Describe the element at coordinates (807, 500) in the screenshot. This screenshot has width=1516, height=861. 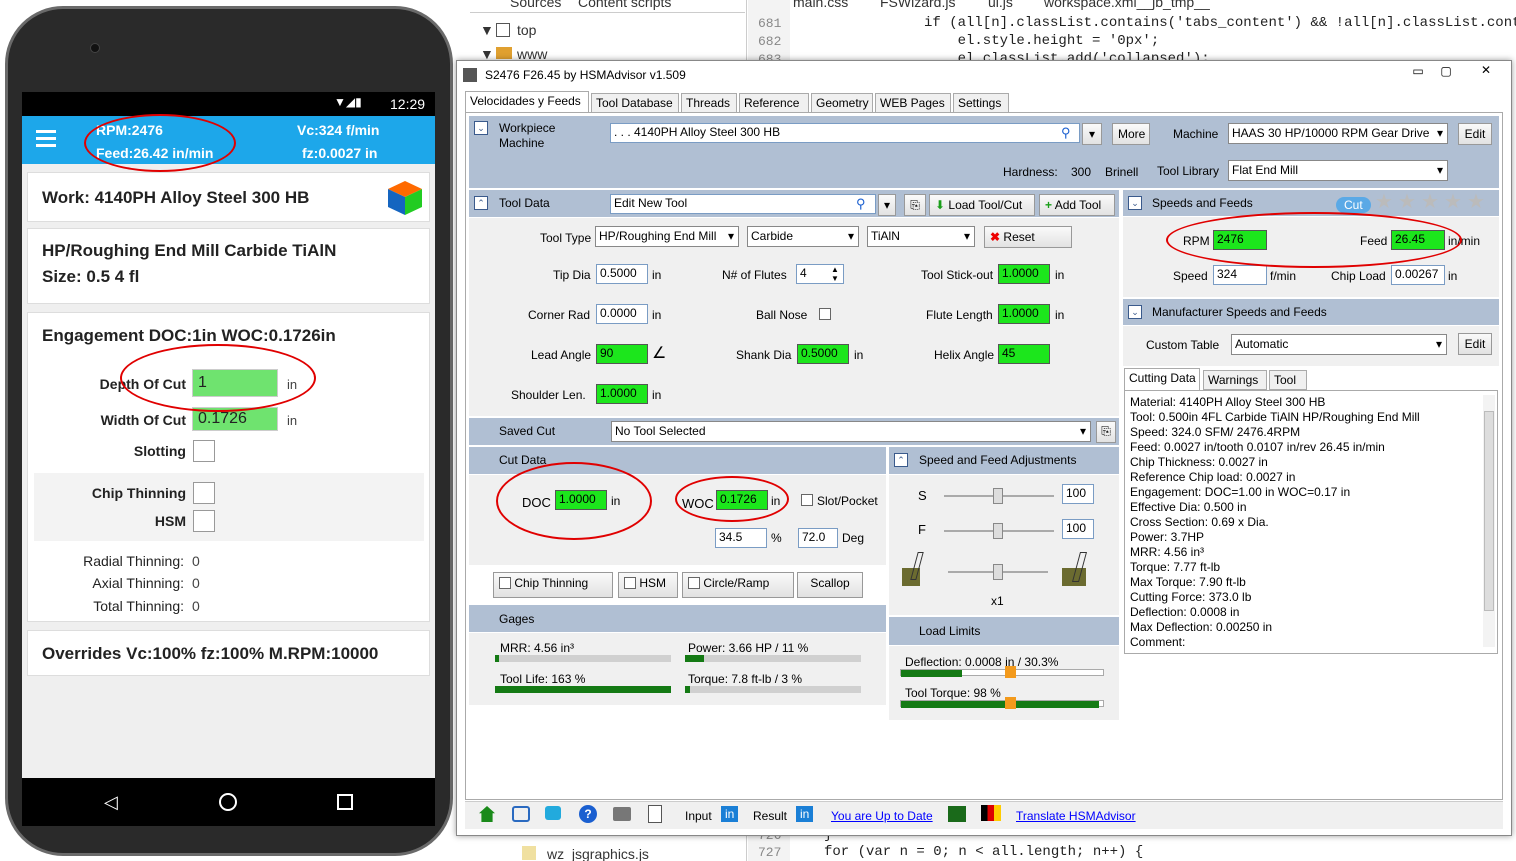
I see `slot-pocket-checkbox` at that location.